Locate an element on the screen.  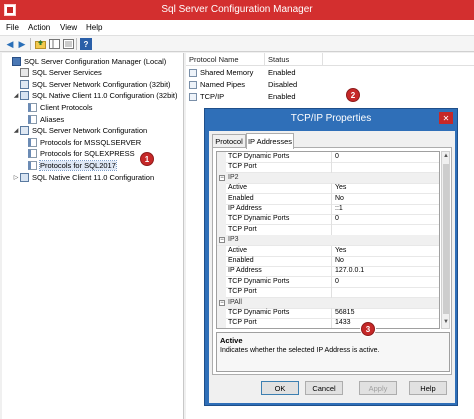
help-icon: ? is located at coordinates (86, 44).